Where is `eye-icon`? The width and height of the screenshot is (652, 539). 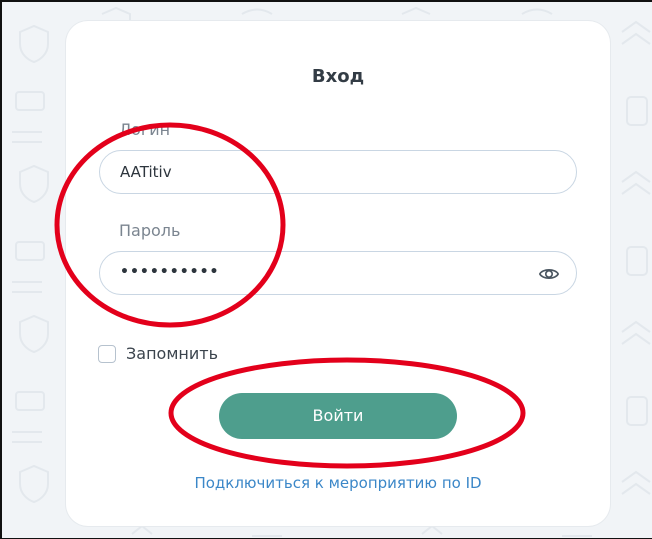
eye-icon is located at coordinates (549, 274).